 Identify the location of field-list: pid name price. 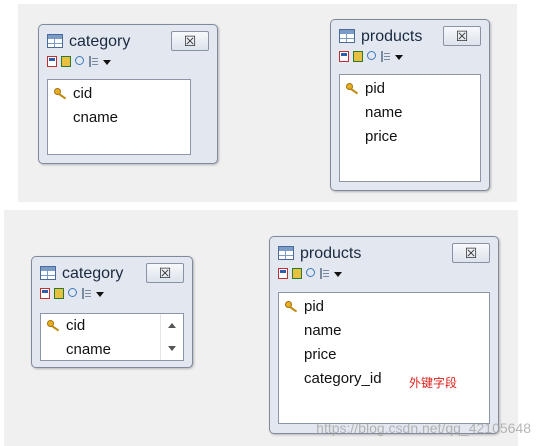
(410, 128).